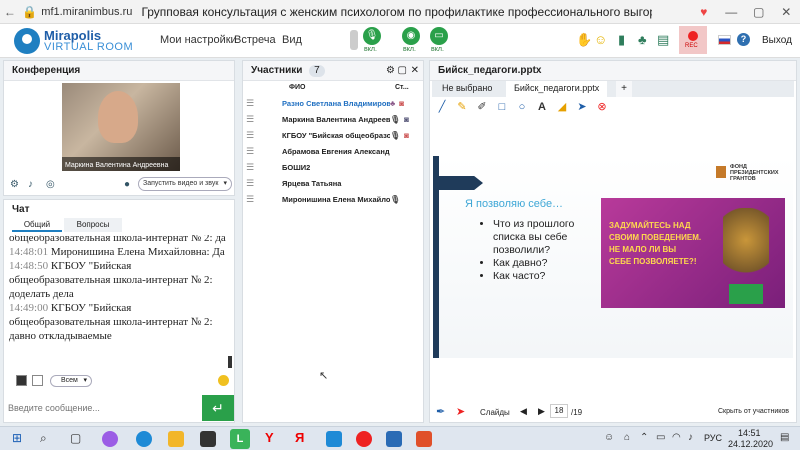 This screenshot has height=450, width=800. What do you see at coordinates (660, 437) in the screenshot?
I see `battery-icon: ▭` at bounding box center [660, 437].